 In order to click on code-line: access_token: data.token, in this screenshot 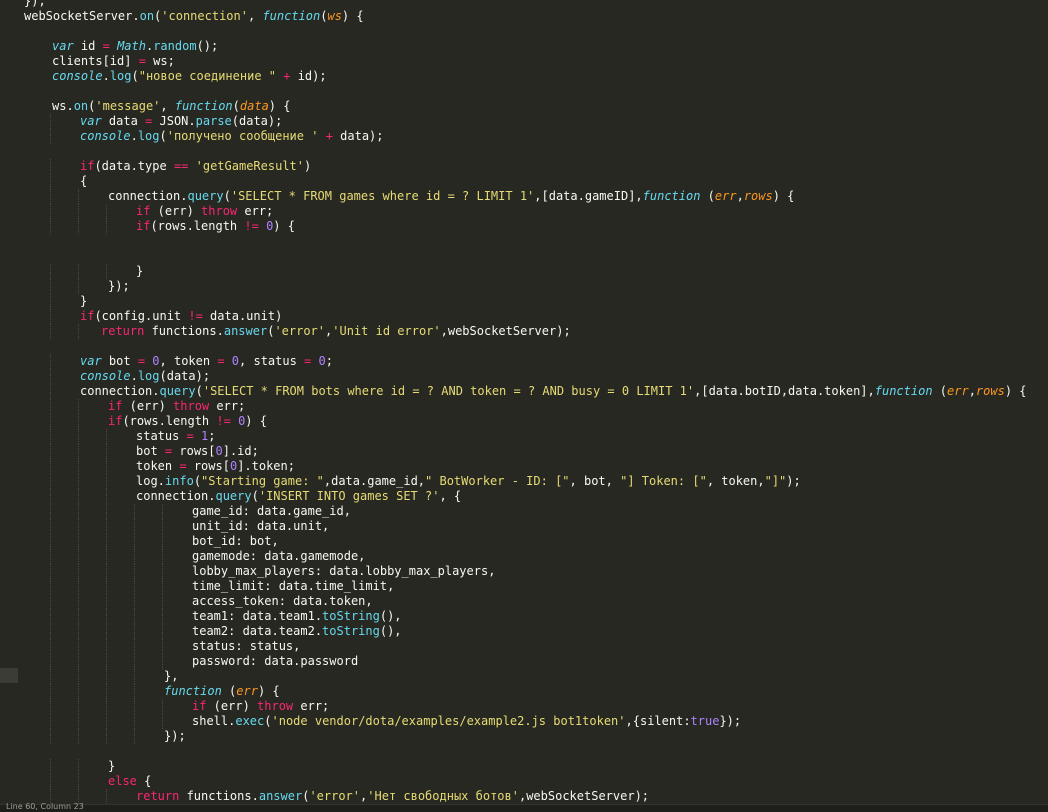, I will do `click(524, 601)`.